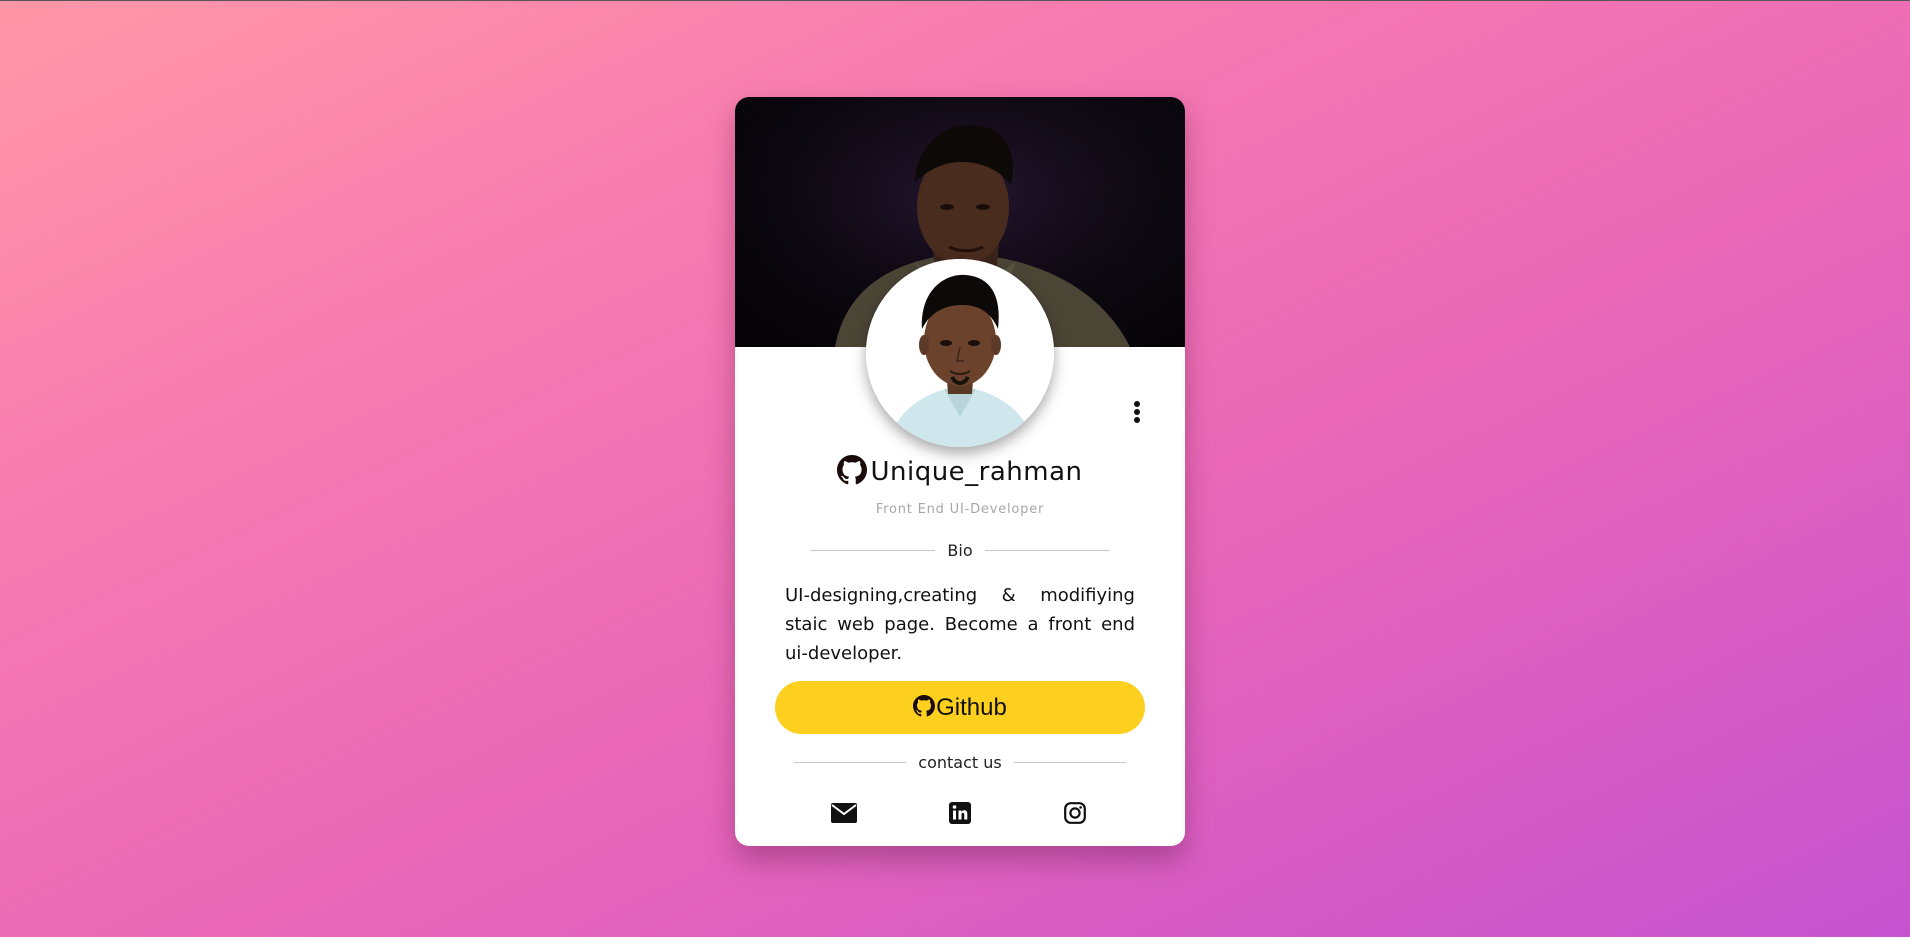 The width and height of the screenshot is (1910, 937). I want to click on github-button: Github, so click(960, 707).